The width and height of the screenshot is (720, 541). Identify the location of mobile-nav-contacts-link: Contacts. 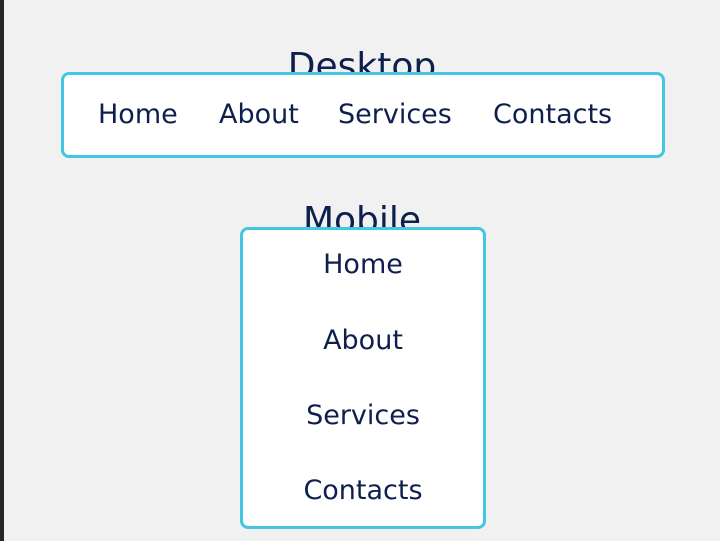
(363, 491).